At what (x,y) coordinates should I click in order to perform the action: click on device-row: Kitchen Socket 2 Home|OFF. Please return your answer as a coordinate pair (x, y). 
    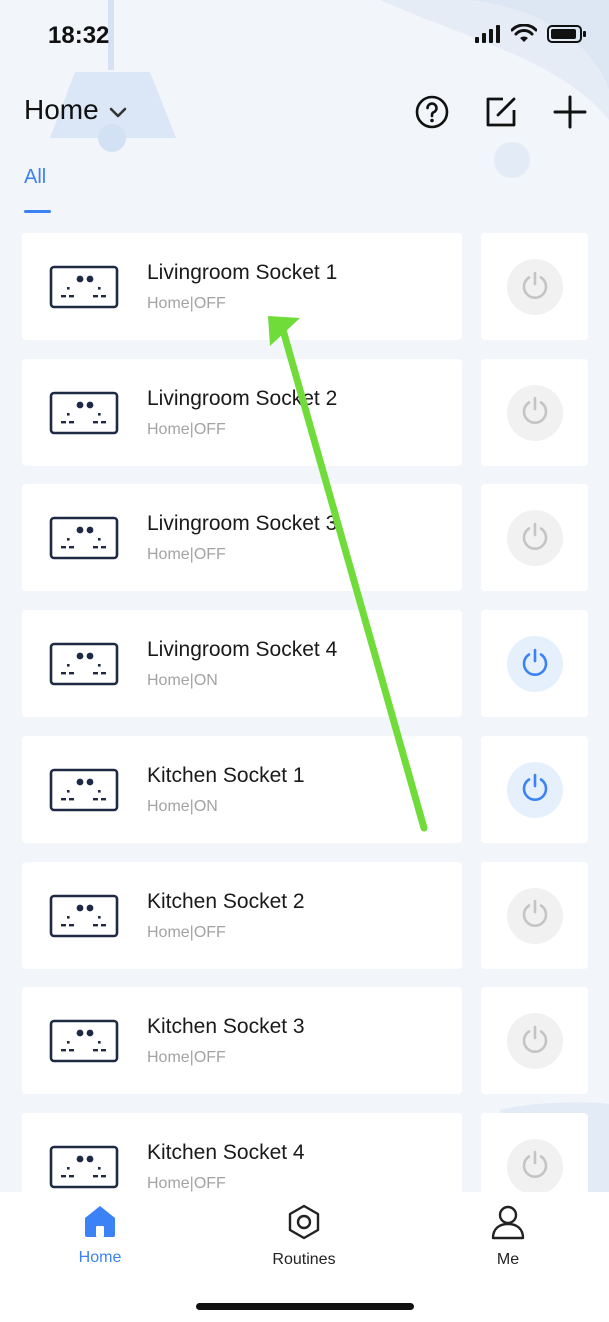
    Looking at the image, I should click on (305, 915).